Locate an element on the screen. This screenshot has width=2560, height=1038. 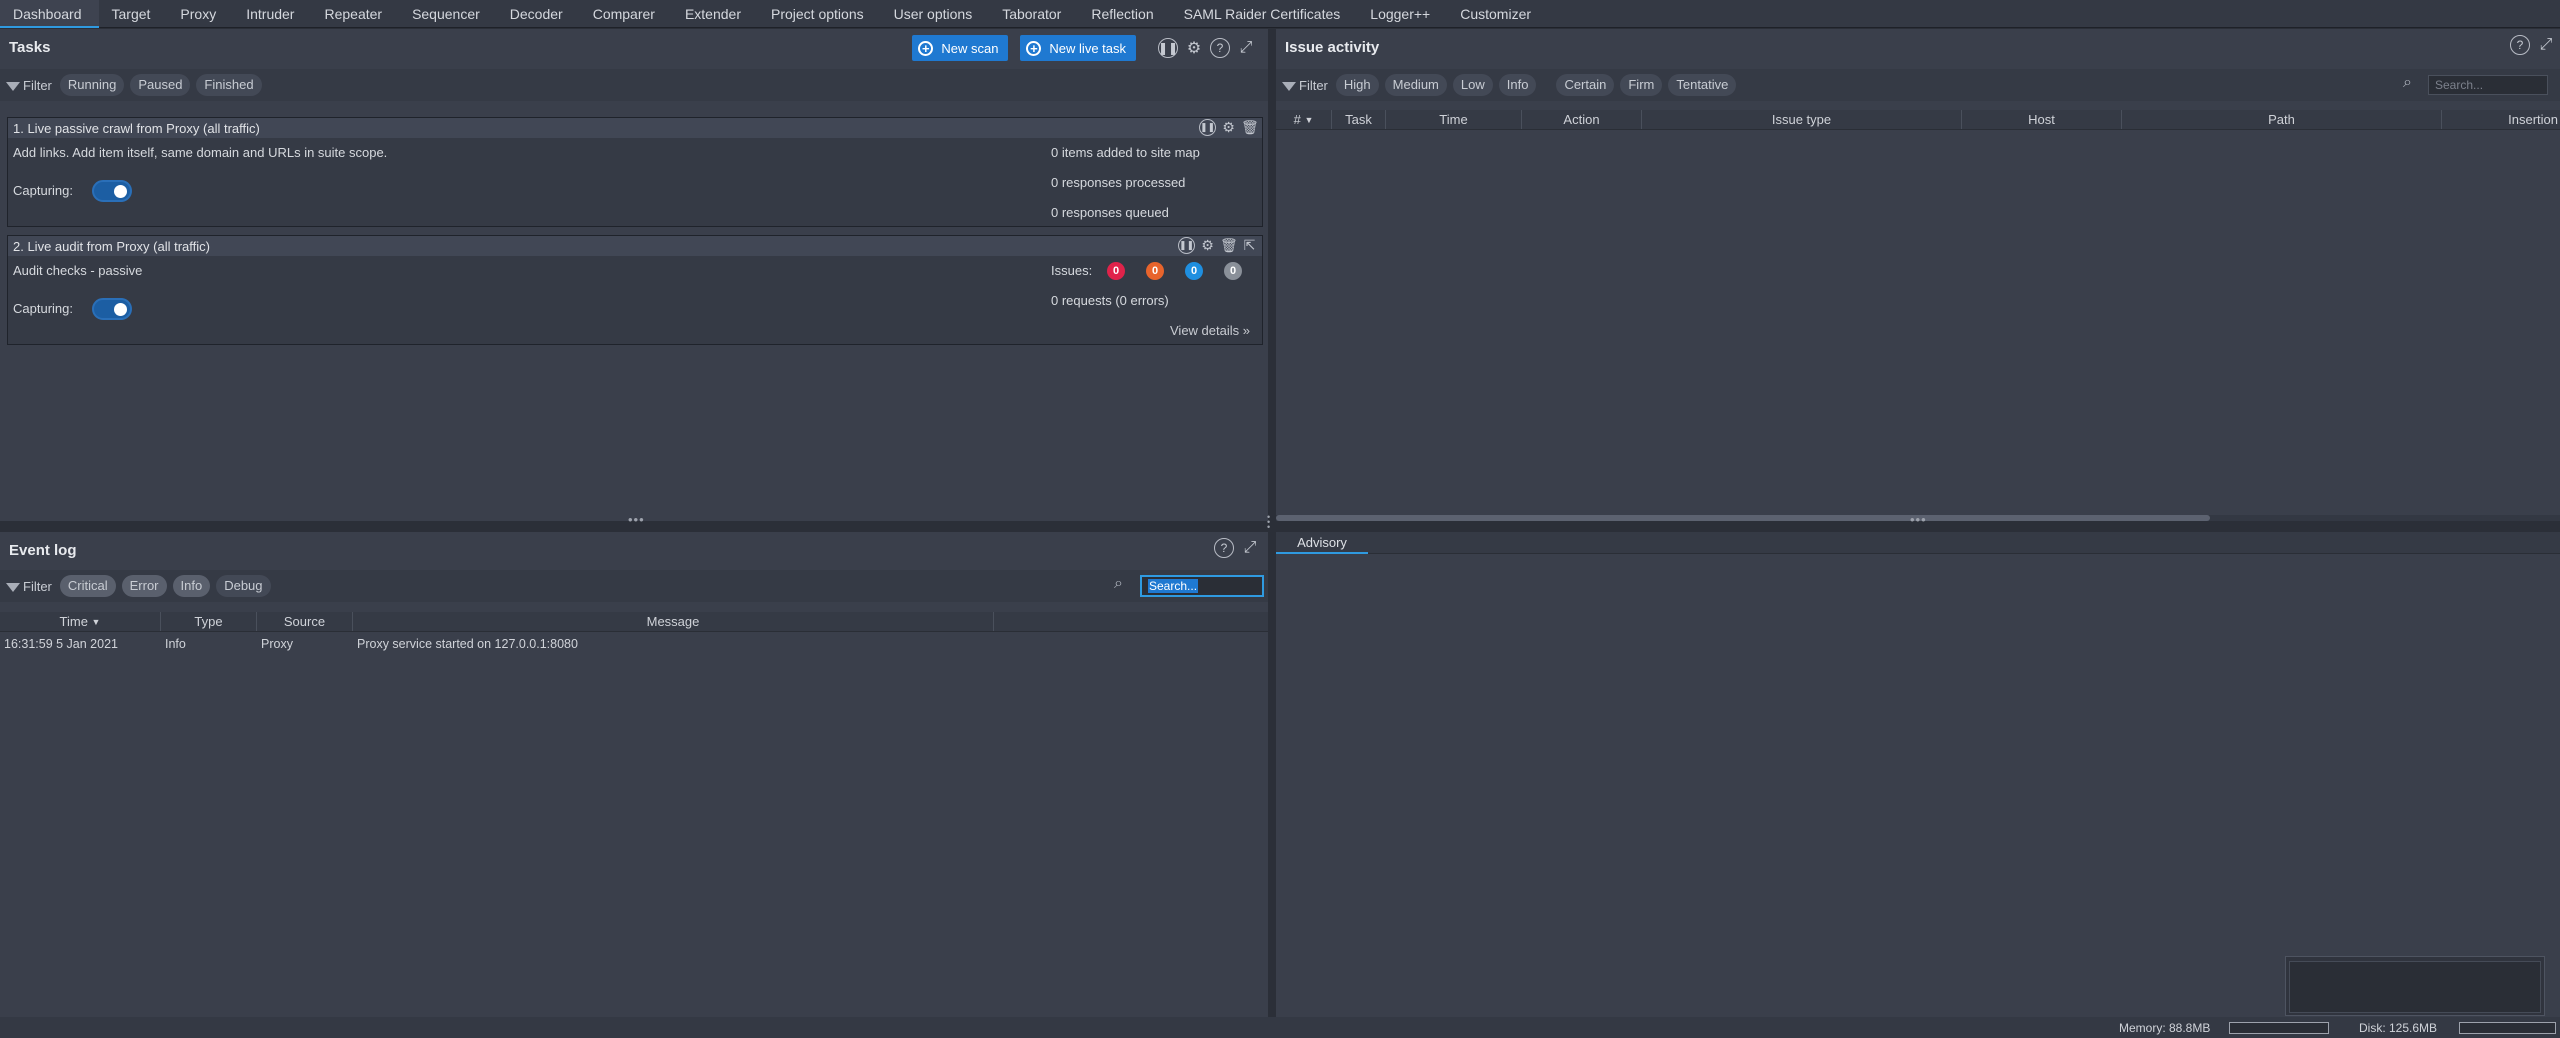
new-scan-button: + New scan is located at coordinates (960, 48).